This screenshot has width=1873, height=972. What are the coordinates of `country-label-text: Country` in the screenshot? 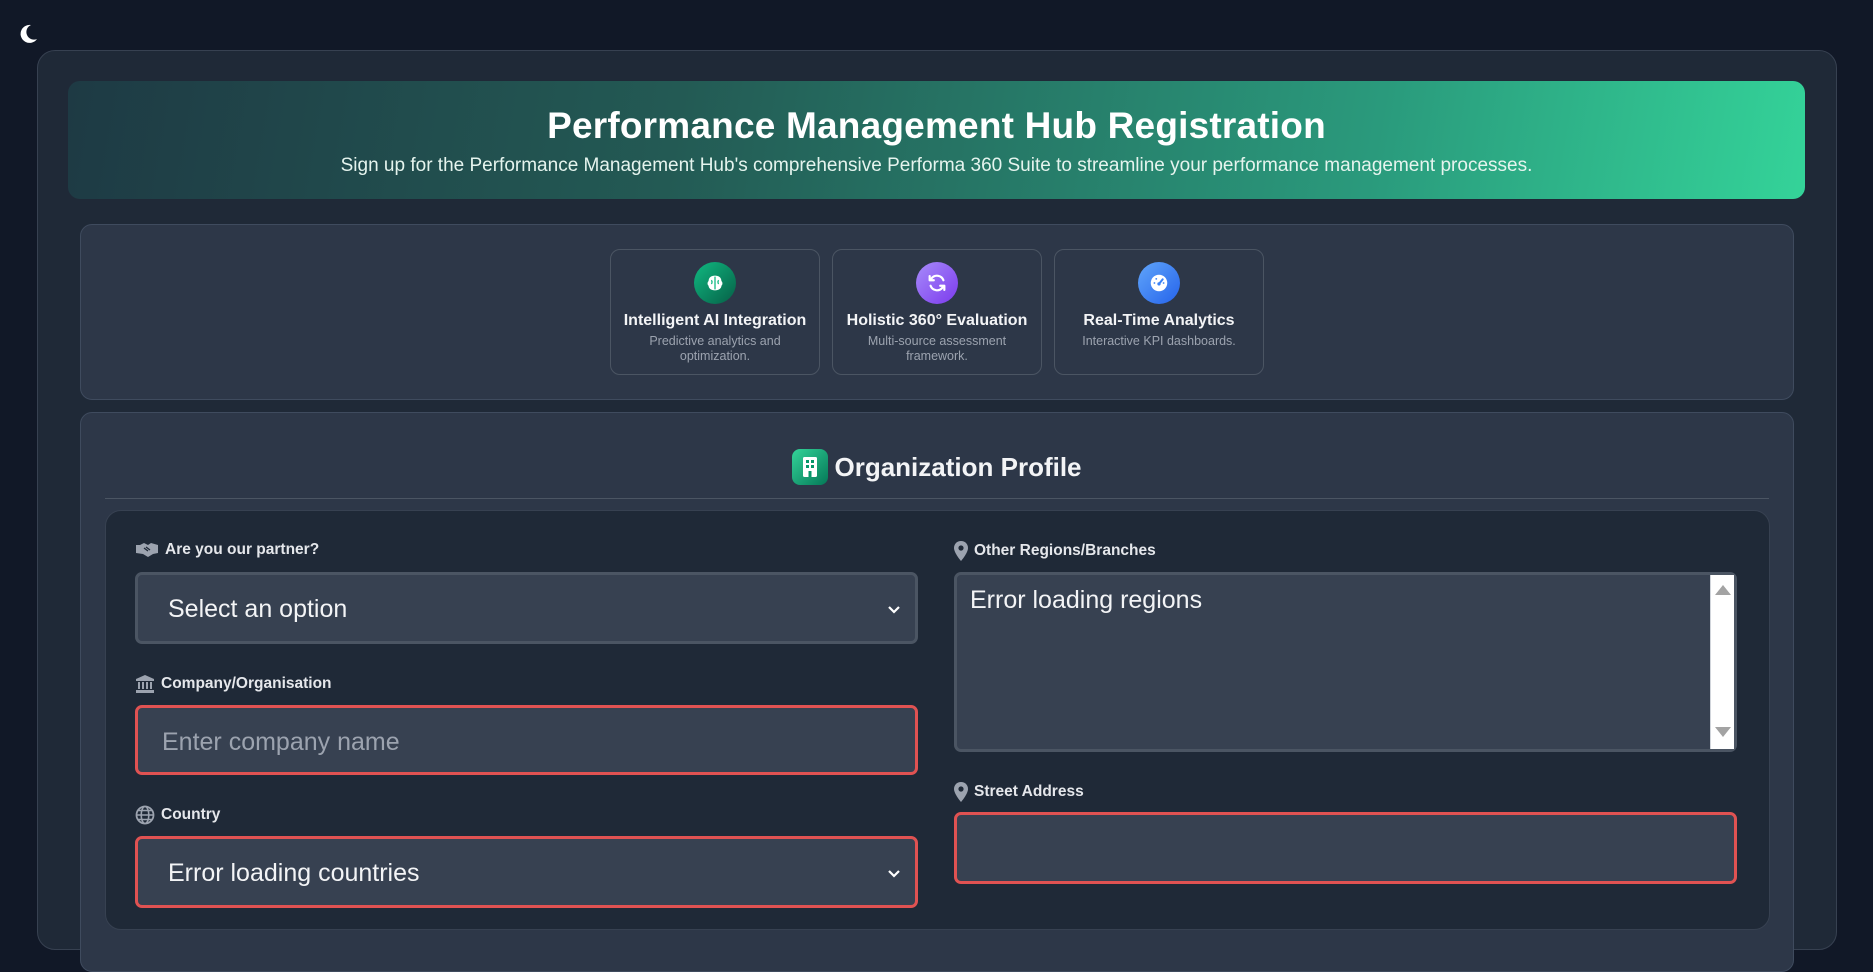 It's located at (191, 814).